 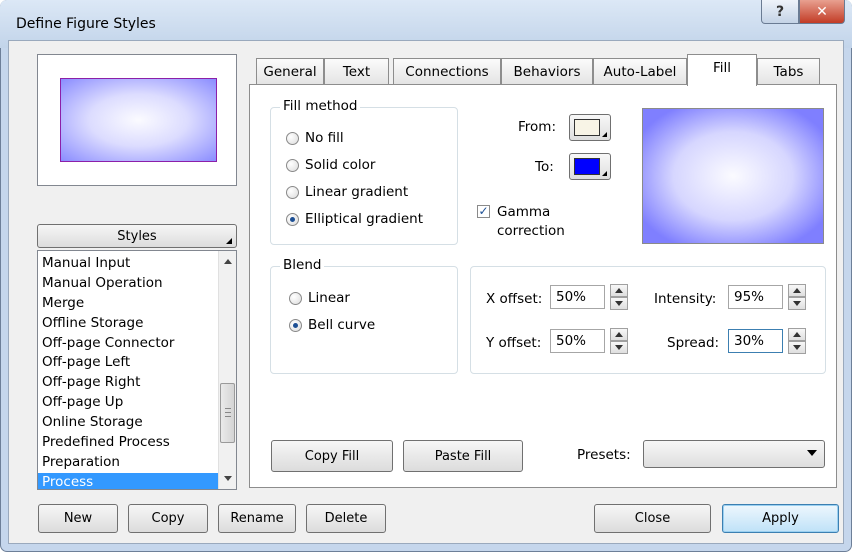 I want to click on radio-no-fill: No fill, so click(x=315, y=138).